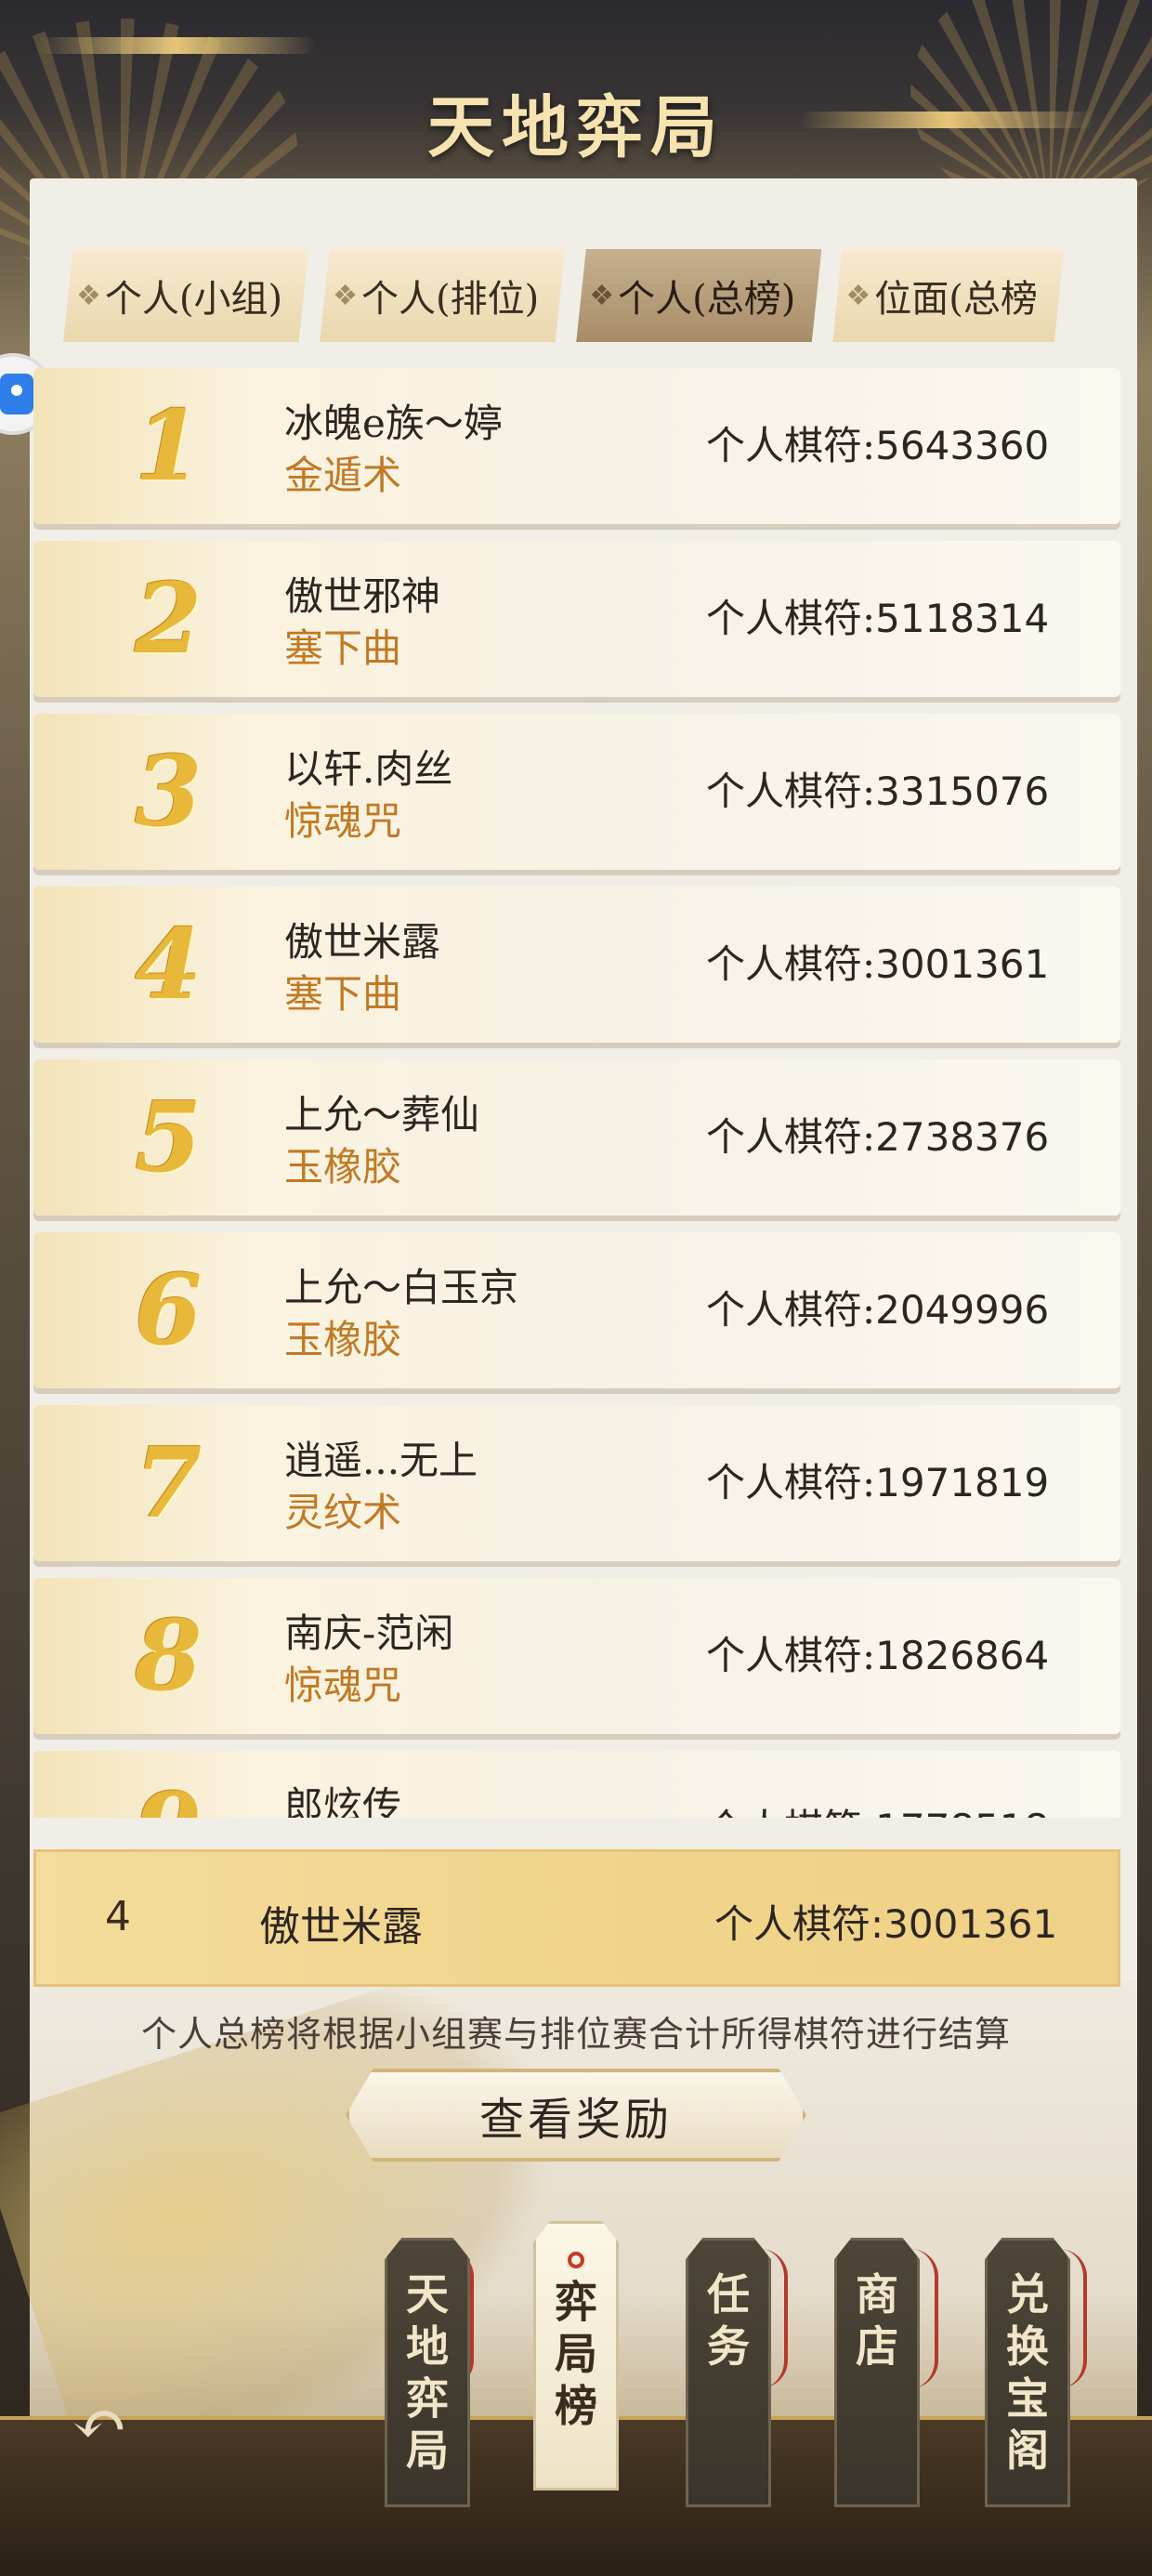 The height and width of the screenshot is (2576, 1152). I want to click on tag-tasks: 任 务, so click(728, 2372).